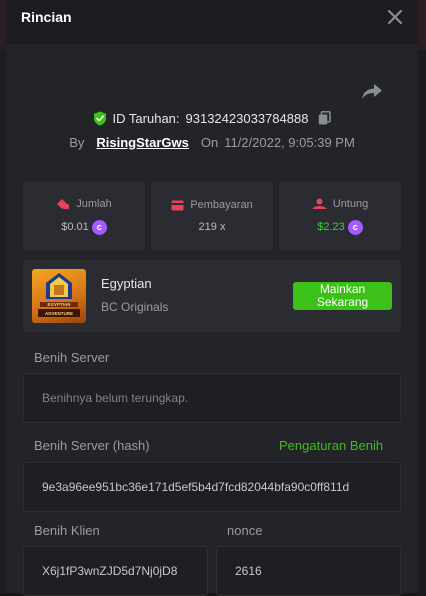 The width and height of the screenshot is (426, 596). I want to click on shield-check-icon, so click(100, 118).